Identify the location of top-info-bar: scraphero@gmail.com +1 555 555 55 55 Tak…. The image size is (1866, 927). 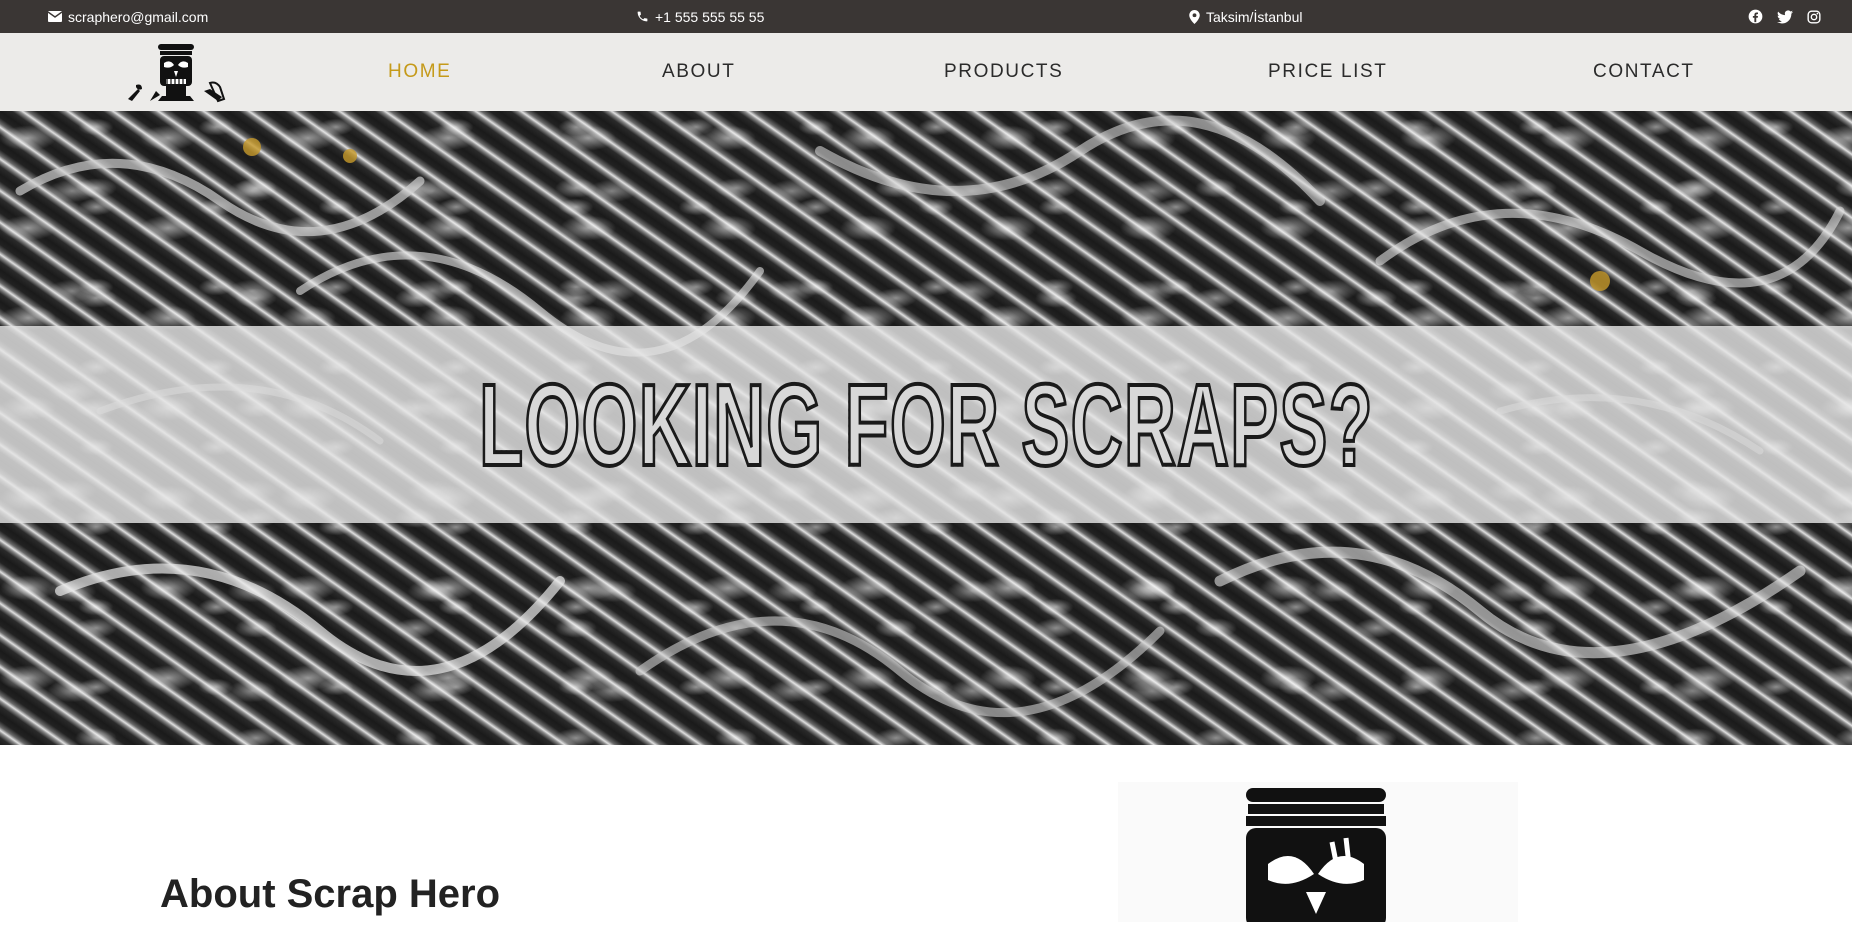
(926, 16).